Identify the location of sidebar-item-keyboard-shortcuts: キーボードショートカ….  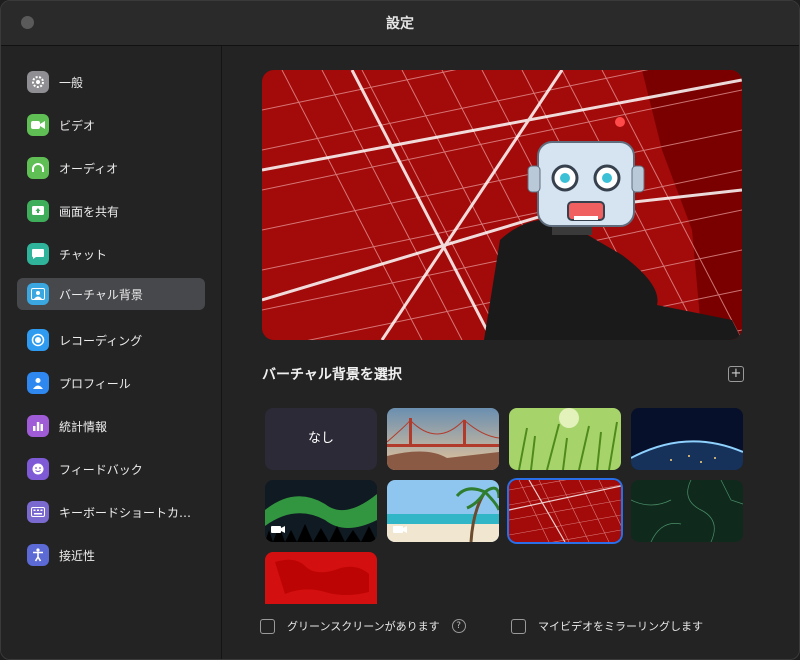
(111, 512).